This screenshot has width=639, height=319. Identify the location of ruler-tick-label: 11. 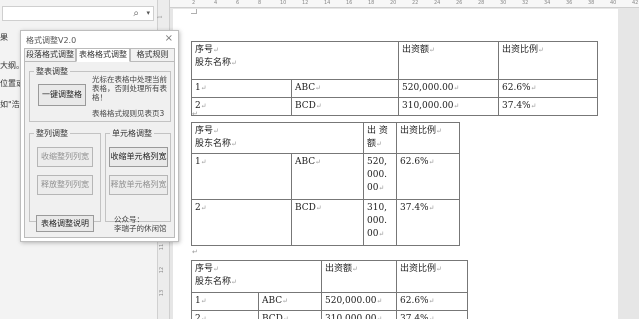
(162, 247).